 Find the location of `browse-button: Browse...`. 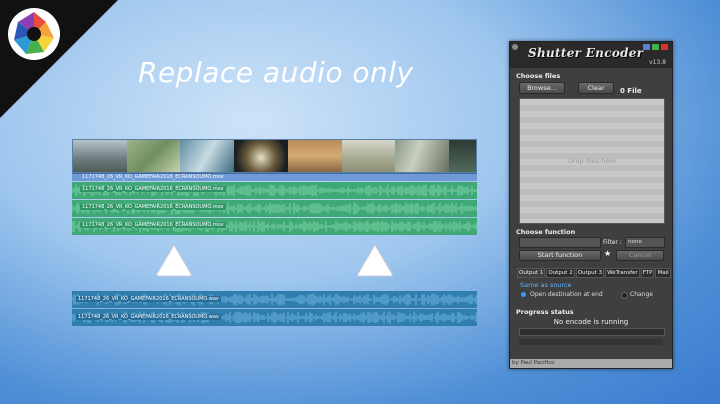

browse-button: Browse... is located at coordinates (542, 88).